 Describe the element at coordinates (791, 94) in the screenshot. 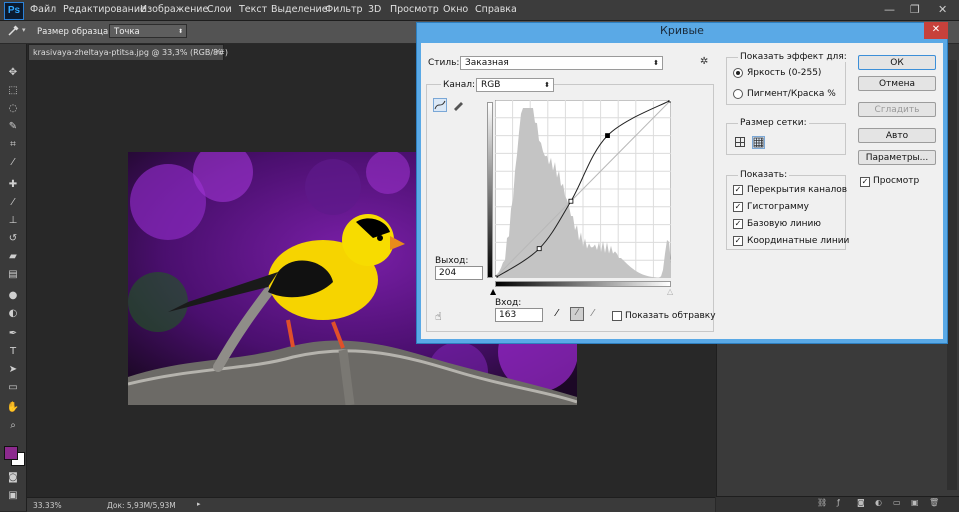

I see `pigment-label: Пигмент/Краска %` at that location.